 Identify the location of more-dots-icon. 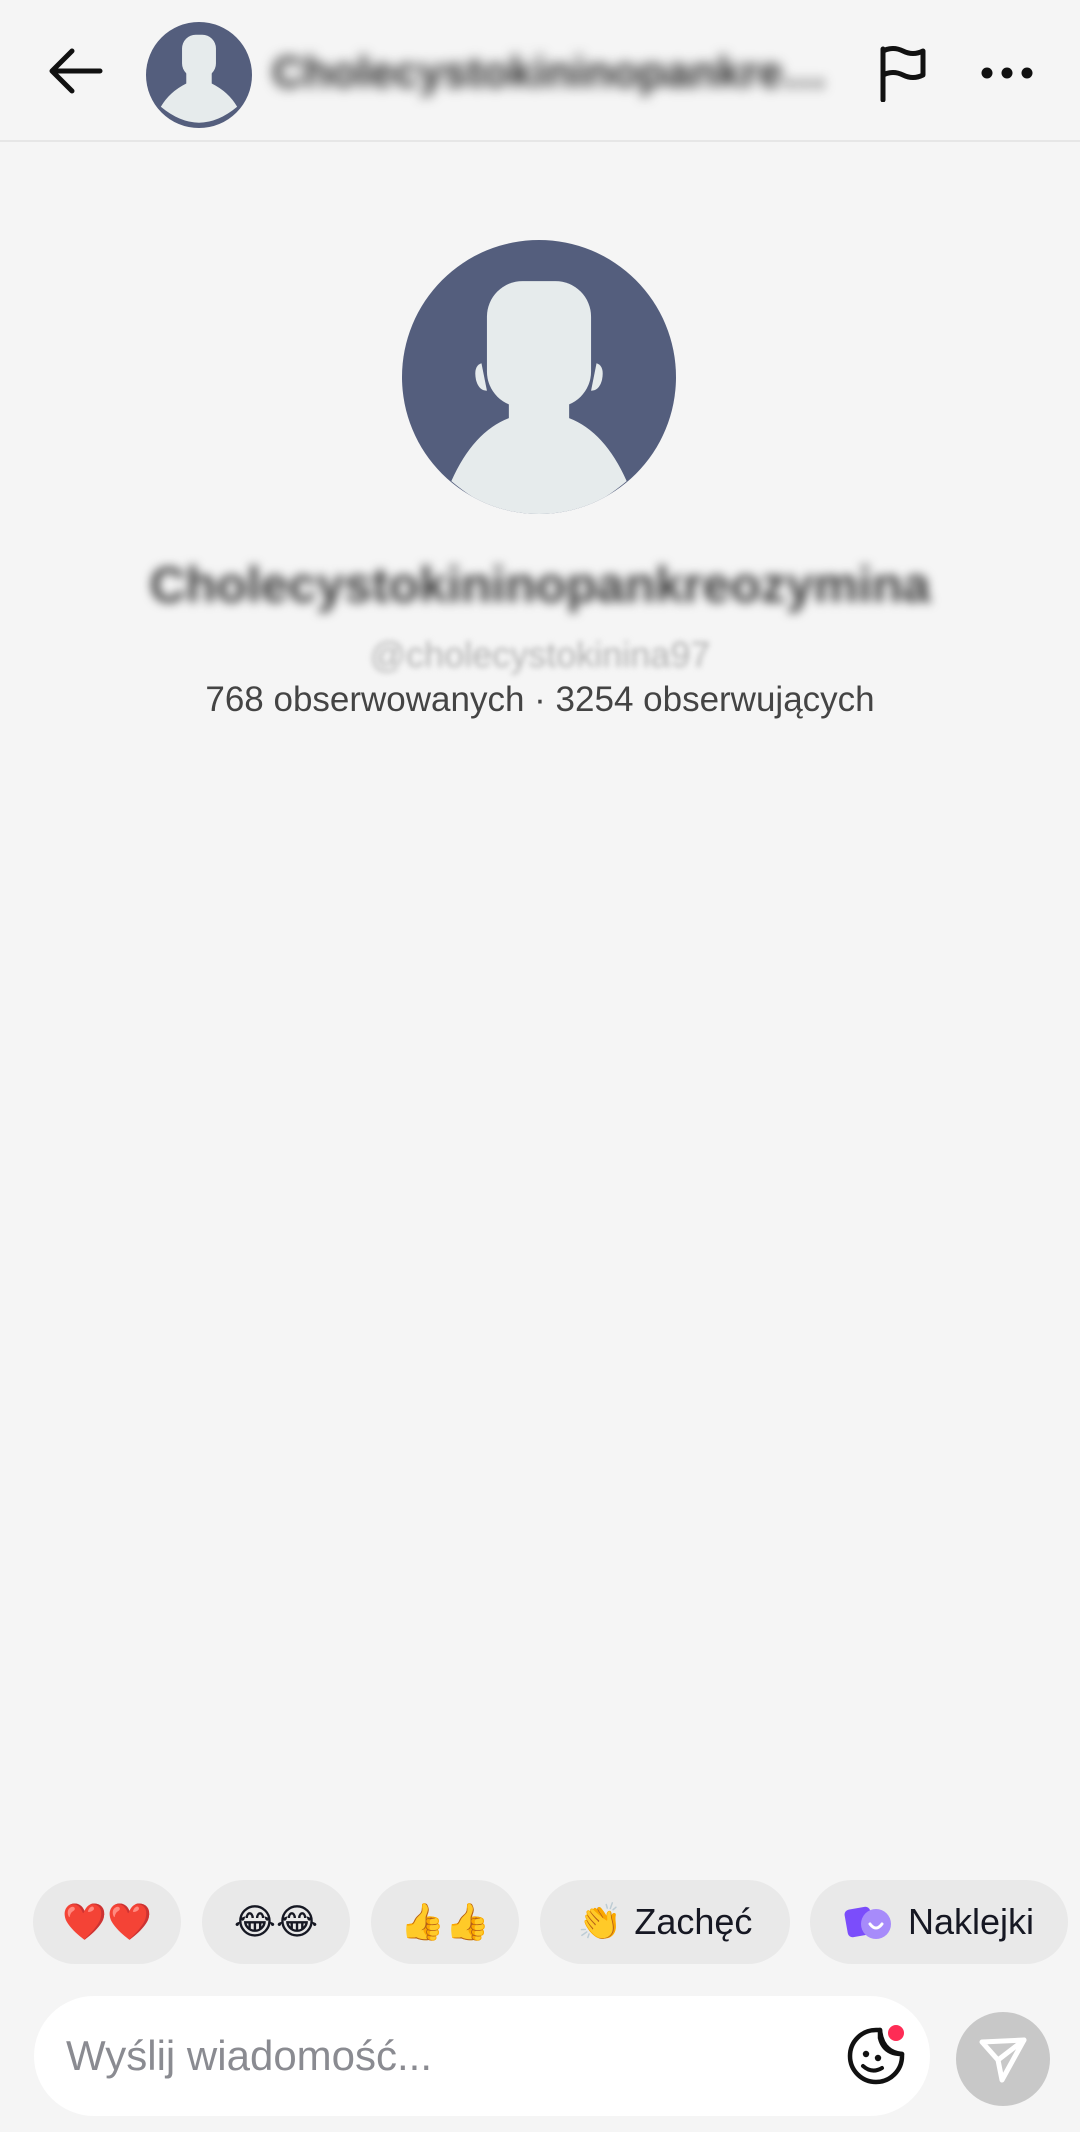
(1007, 73).